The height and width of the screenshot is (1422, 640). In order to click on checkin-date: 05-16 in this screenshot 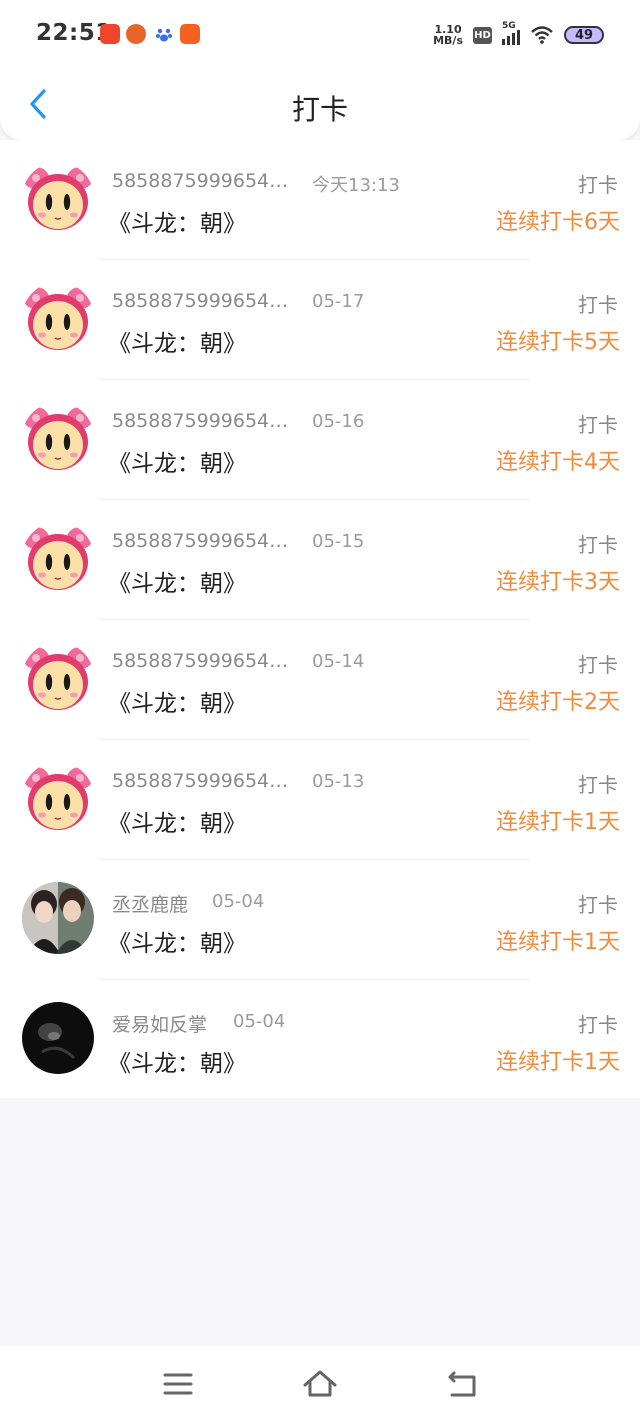, I will do `click(338, 421)`.